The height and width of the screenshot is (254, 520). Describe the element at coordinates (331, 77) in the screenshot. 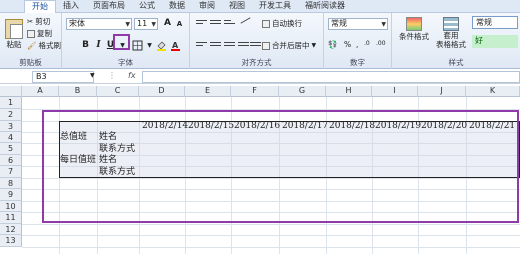

I see `formula-input` at that location.